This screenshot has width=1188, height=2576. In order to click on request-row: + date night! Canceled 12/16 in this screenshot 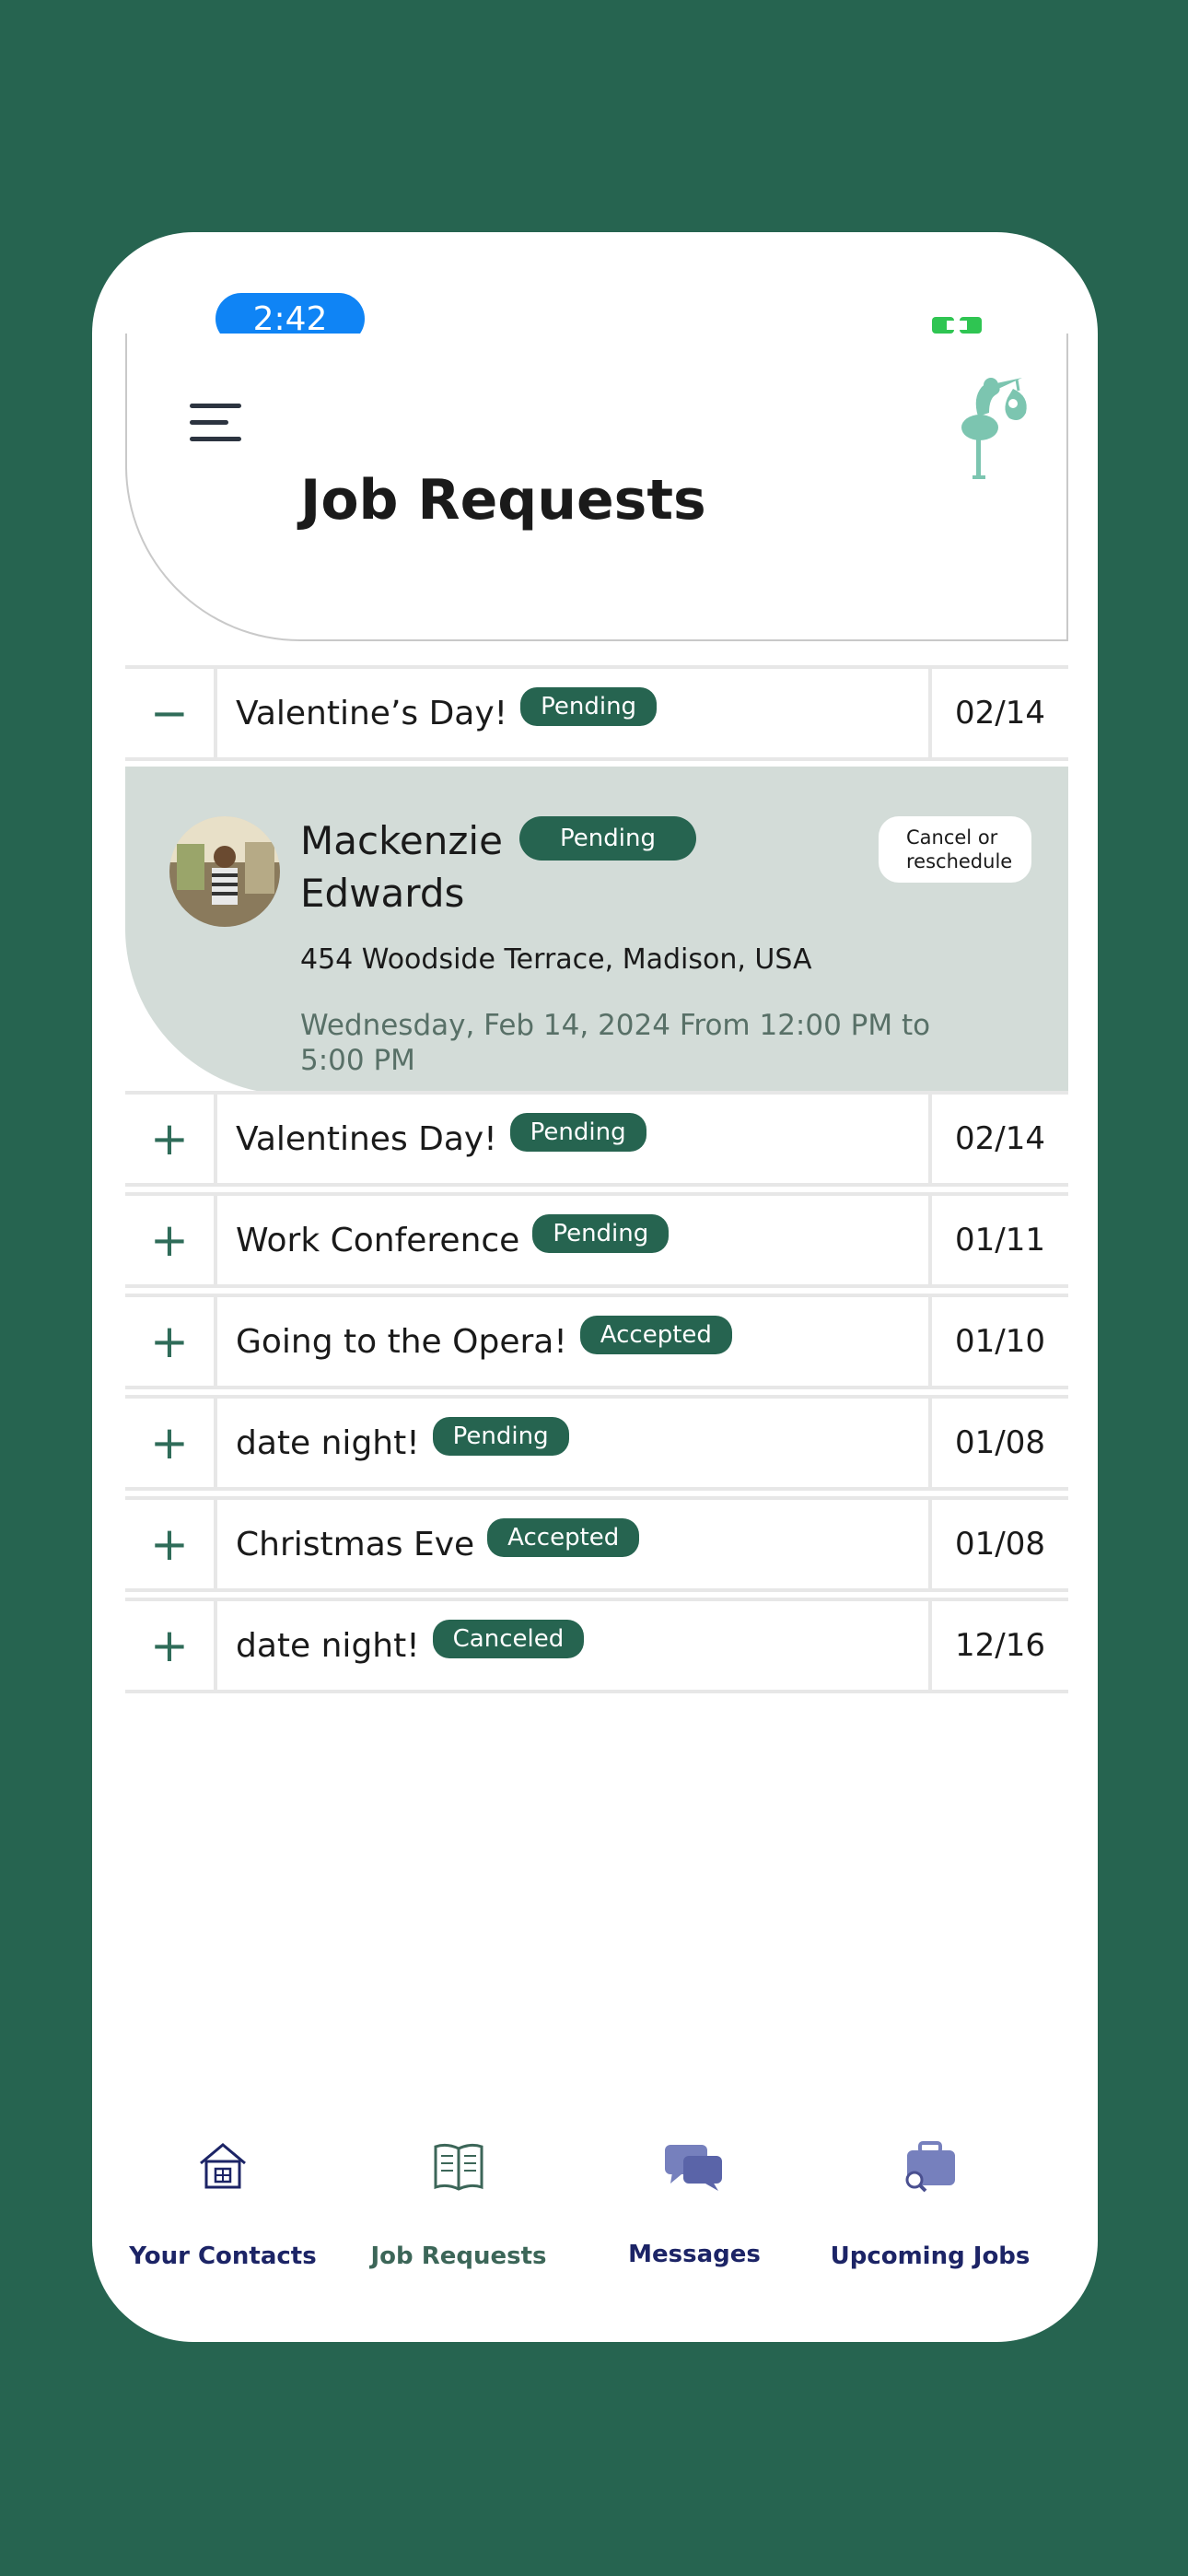, I will do `click(596, 1645)`.